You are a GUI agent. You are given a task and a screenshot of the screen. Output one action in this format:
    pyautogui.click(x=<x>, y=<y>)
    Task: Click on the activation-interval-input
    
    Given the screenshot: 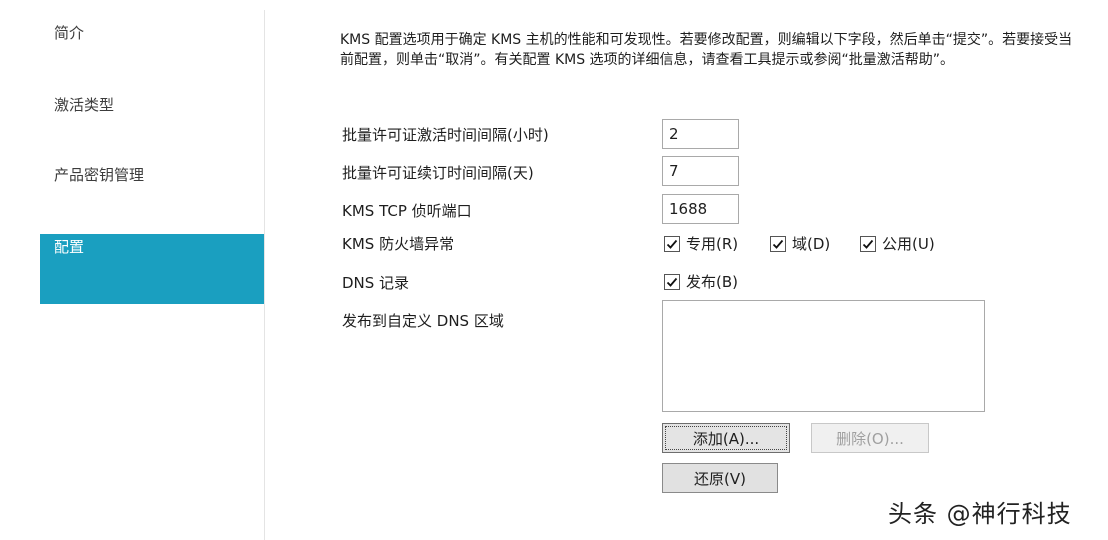 What is the action you would take?
    pyautogui.click(x=700, y=134)
    